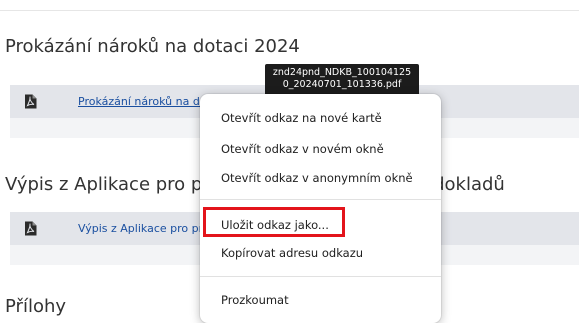  What do you see at coordinates (320, 118) in the screenshot?
I see `menu-item-open-new-tab: Otevřít odkaz na nové kartě` at bounding box center [320, 118].